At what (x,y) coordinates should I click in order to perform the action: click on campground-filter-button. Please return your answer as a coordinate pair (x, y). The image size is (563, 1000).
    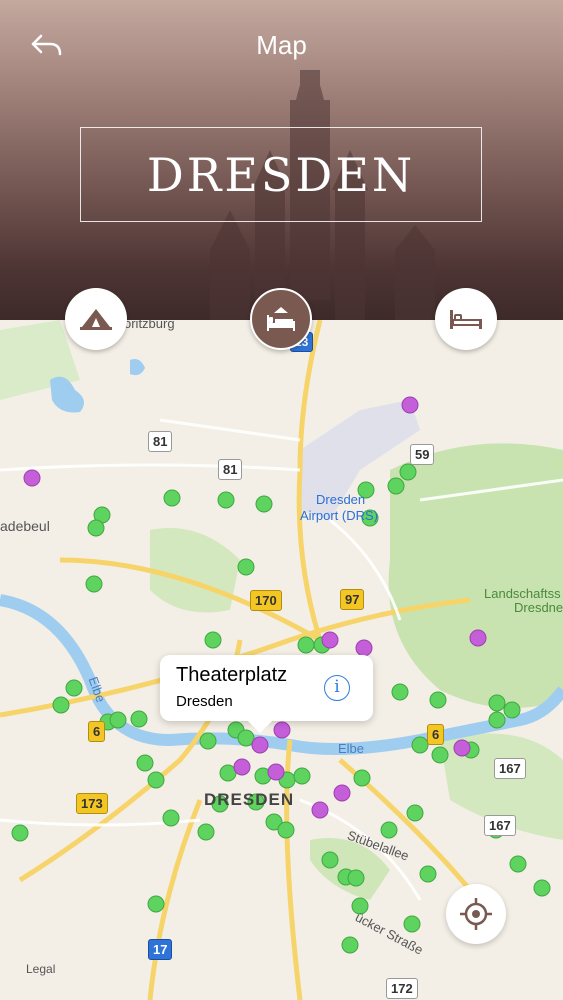
    Looking at the image, I should click on (96, 319).